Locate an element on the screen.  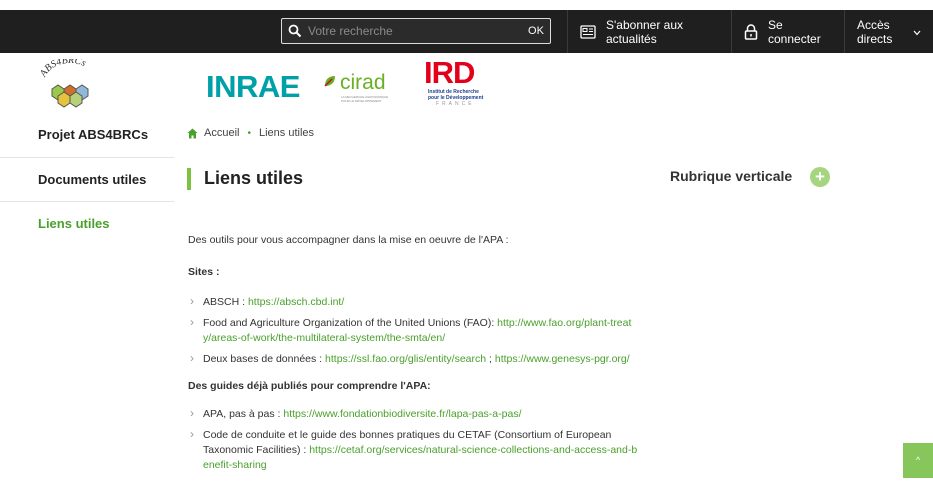
cirad-wordmark: cirad is located at coordinates (363, 82).